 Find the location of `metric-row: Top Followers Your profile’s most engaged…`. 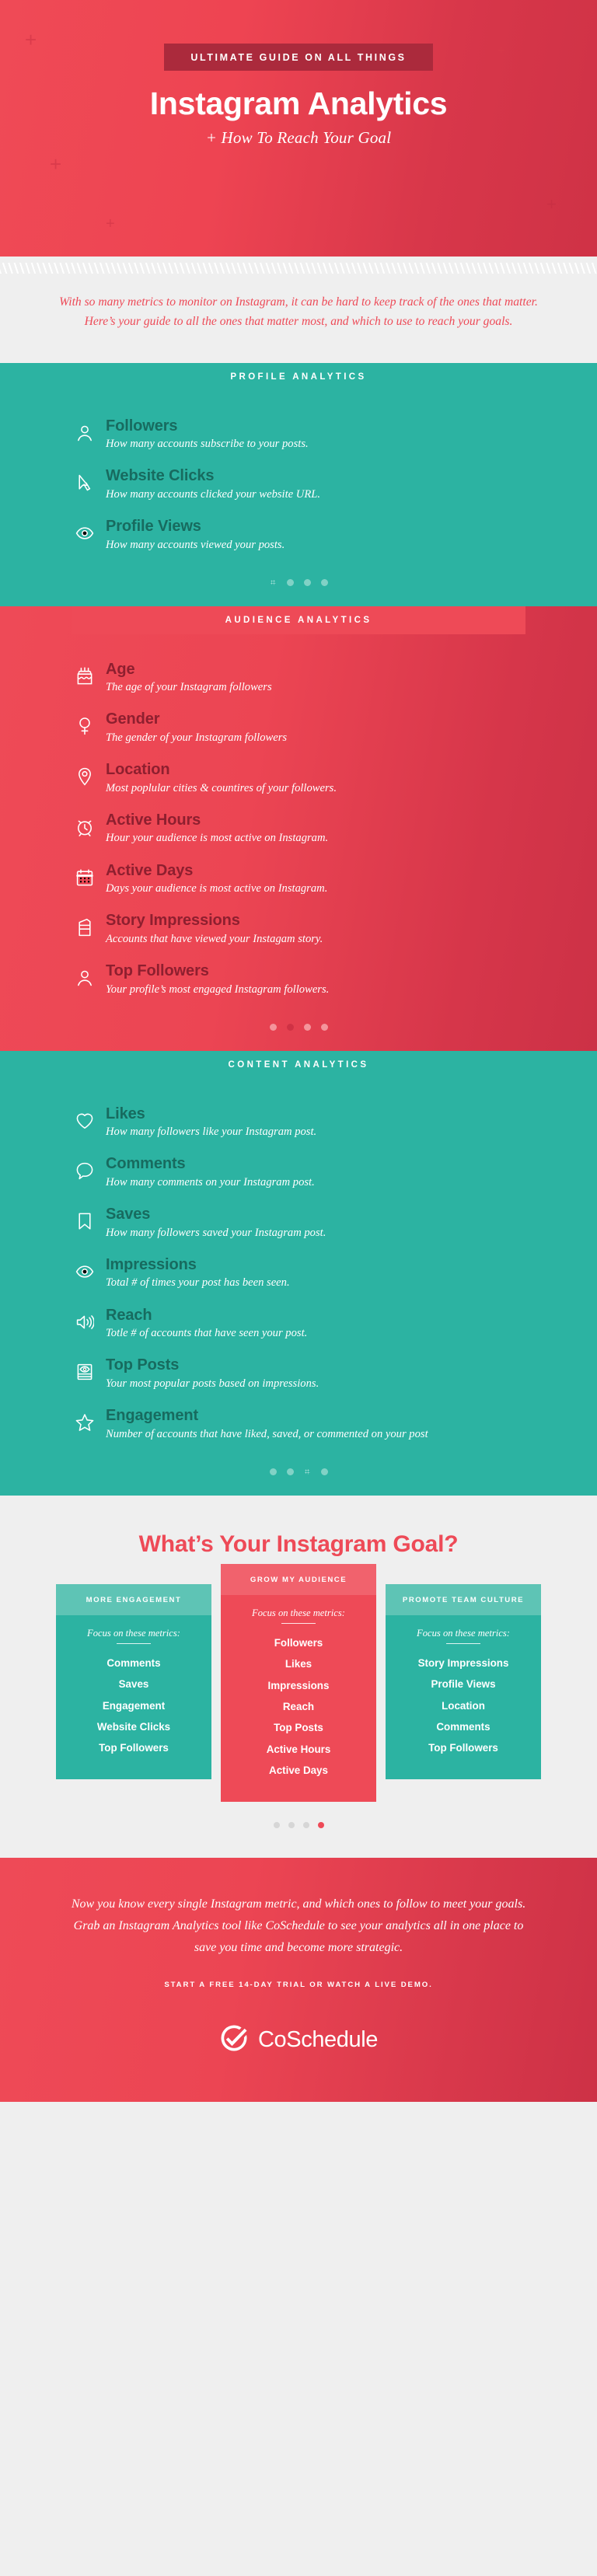

metric-row: Top Followers Your profile’s most engaged… is located at coordinates (298, 980).